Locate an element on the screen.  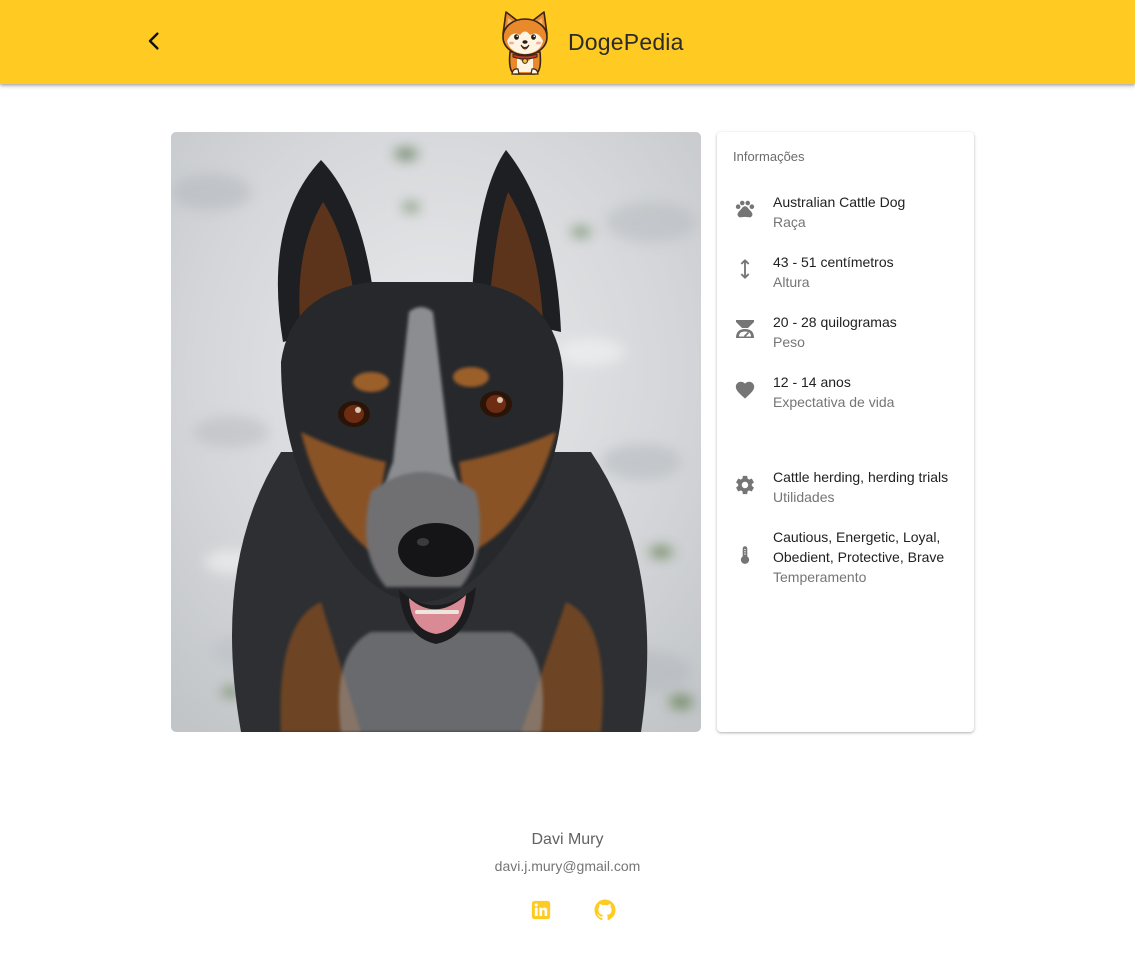
scale-icon is located at coordinates (745, 329).